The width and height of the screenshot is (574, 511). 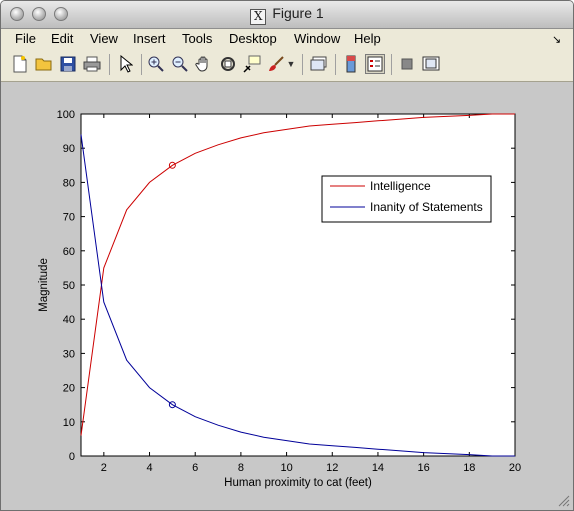 What do you see at coordinates (563, 500) in the screenshot?
I see `resize-grip-icon` at bounding box center [563, 500].